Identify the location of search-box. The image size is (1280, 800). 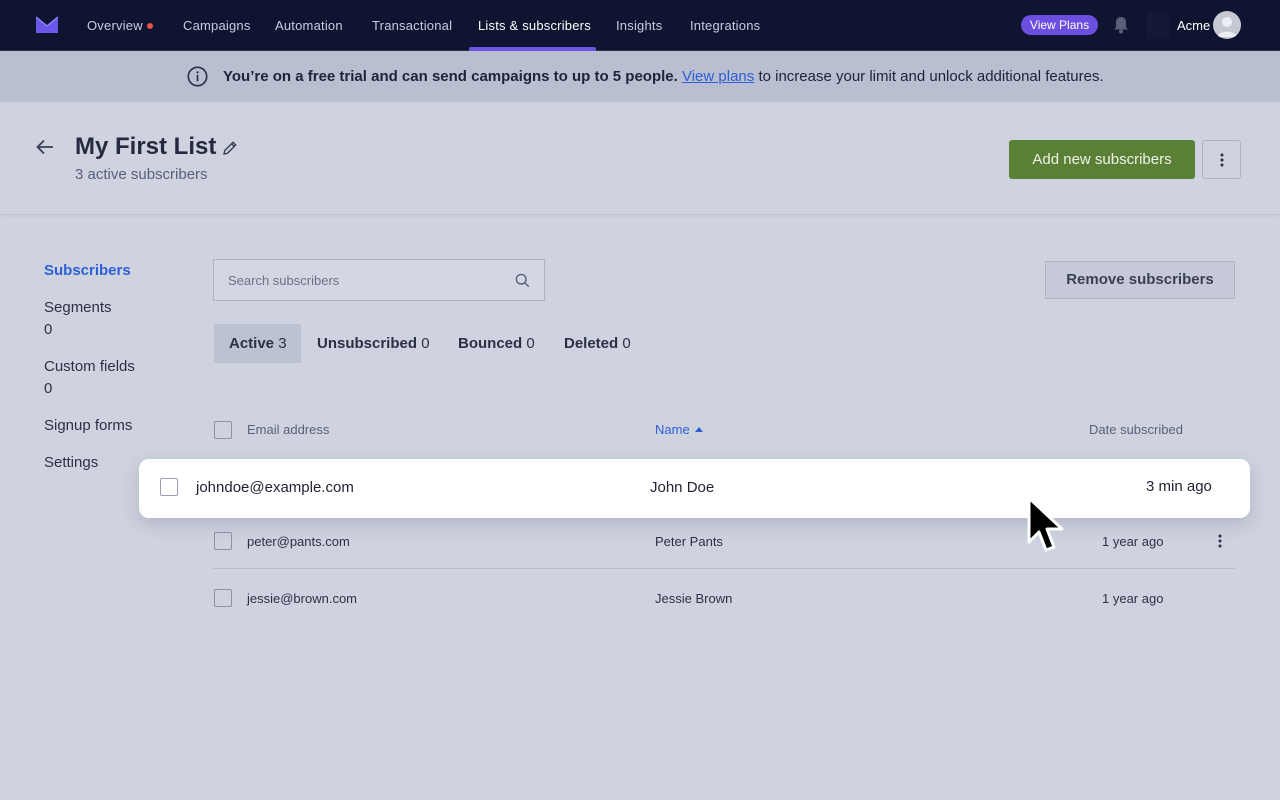
(379, 280).